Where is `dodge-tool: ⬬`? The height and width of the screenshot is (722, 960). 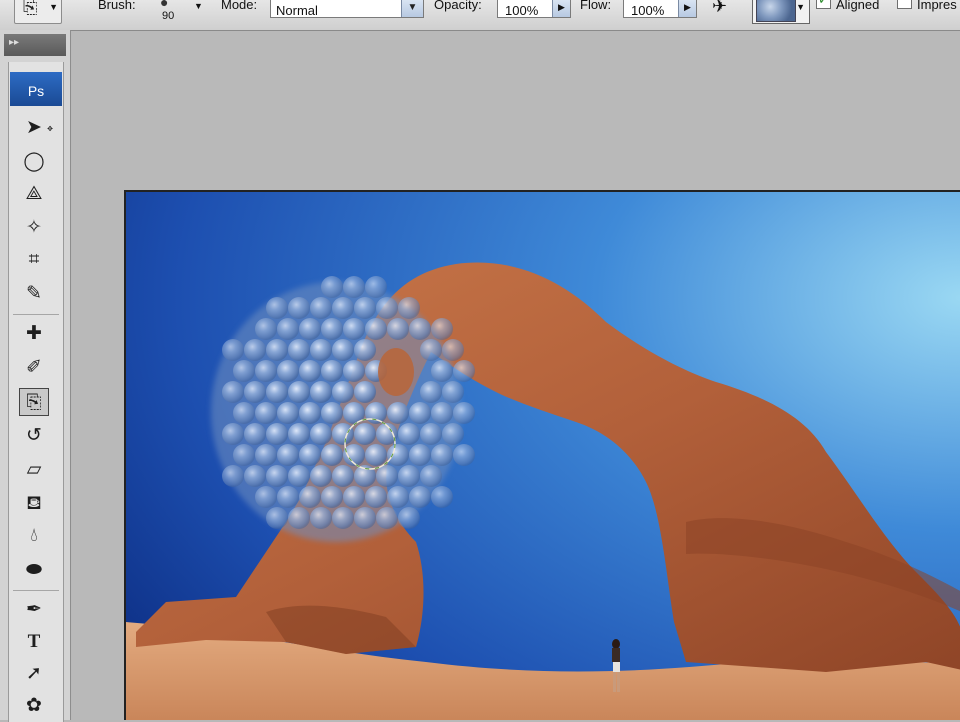
dodge-tool: ⬬ is located at coordinates (34, 570).